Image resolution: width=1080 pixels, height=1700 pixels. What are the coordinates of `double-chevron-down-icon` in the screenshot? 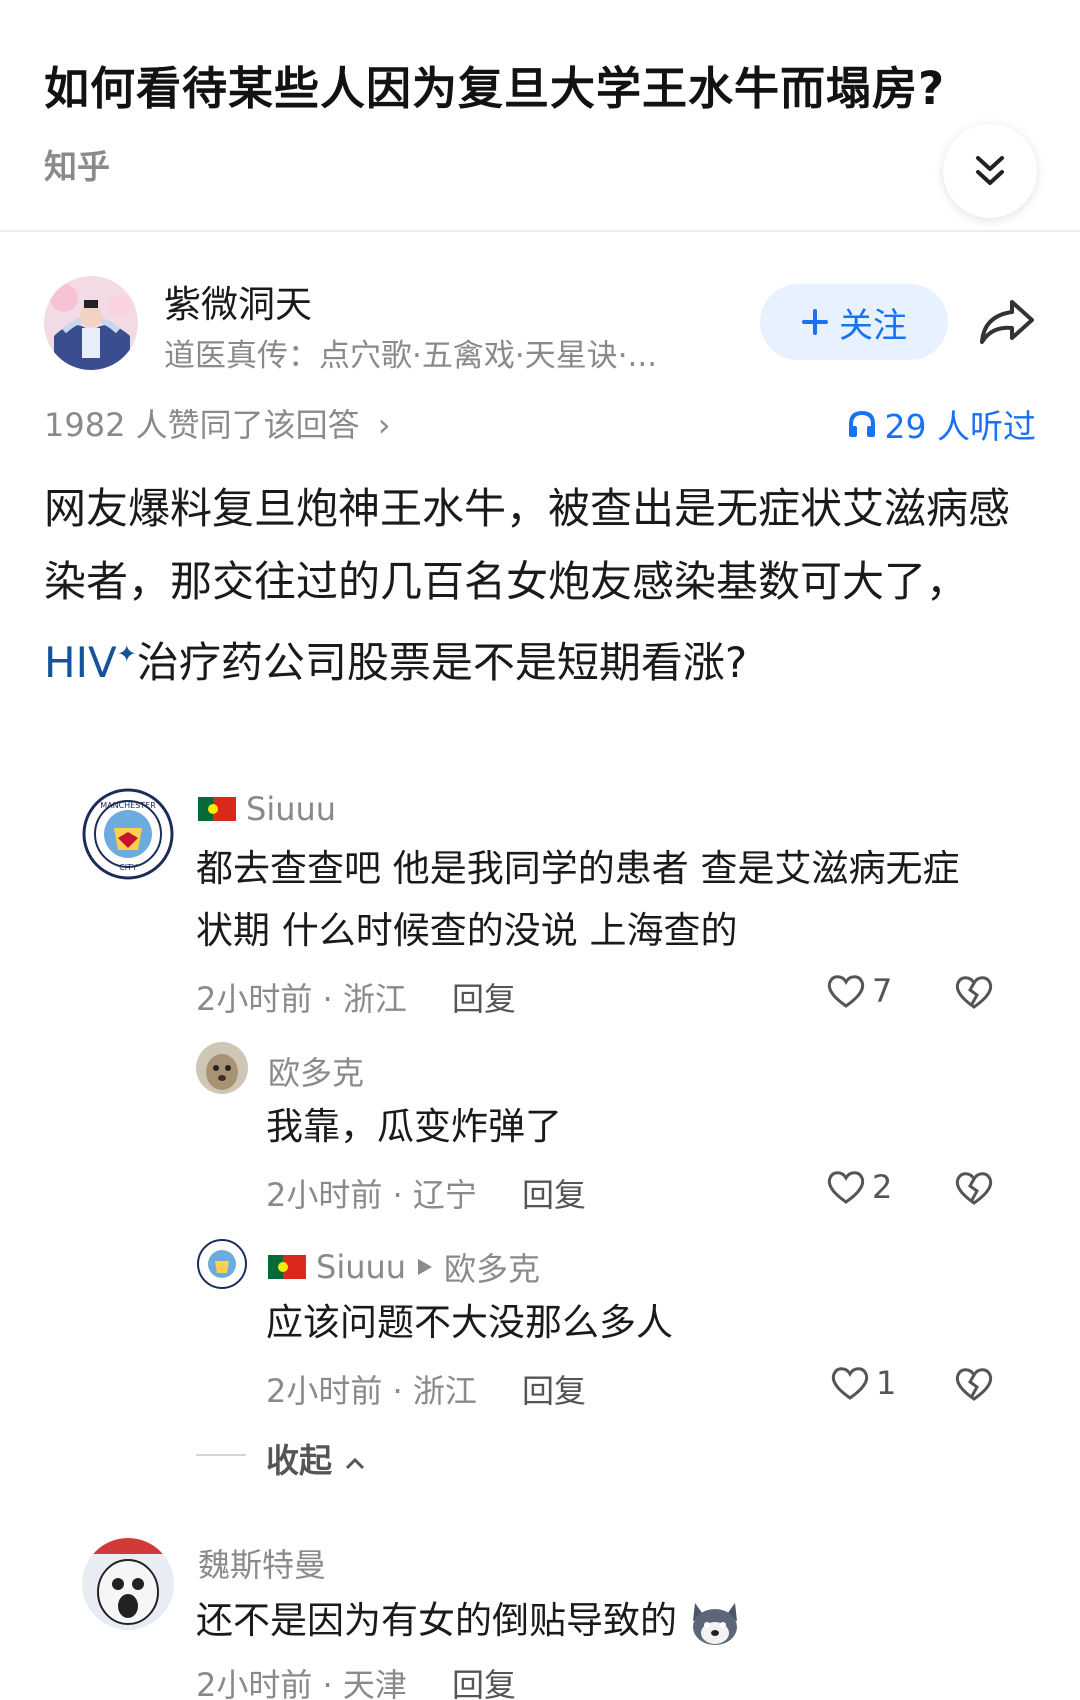 It's located at (990, 170).